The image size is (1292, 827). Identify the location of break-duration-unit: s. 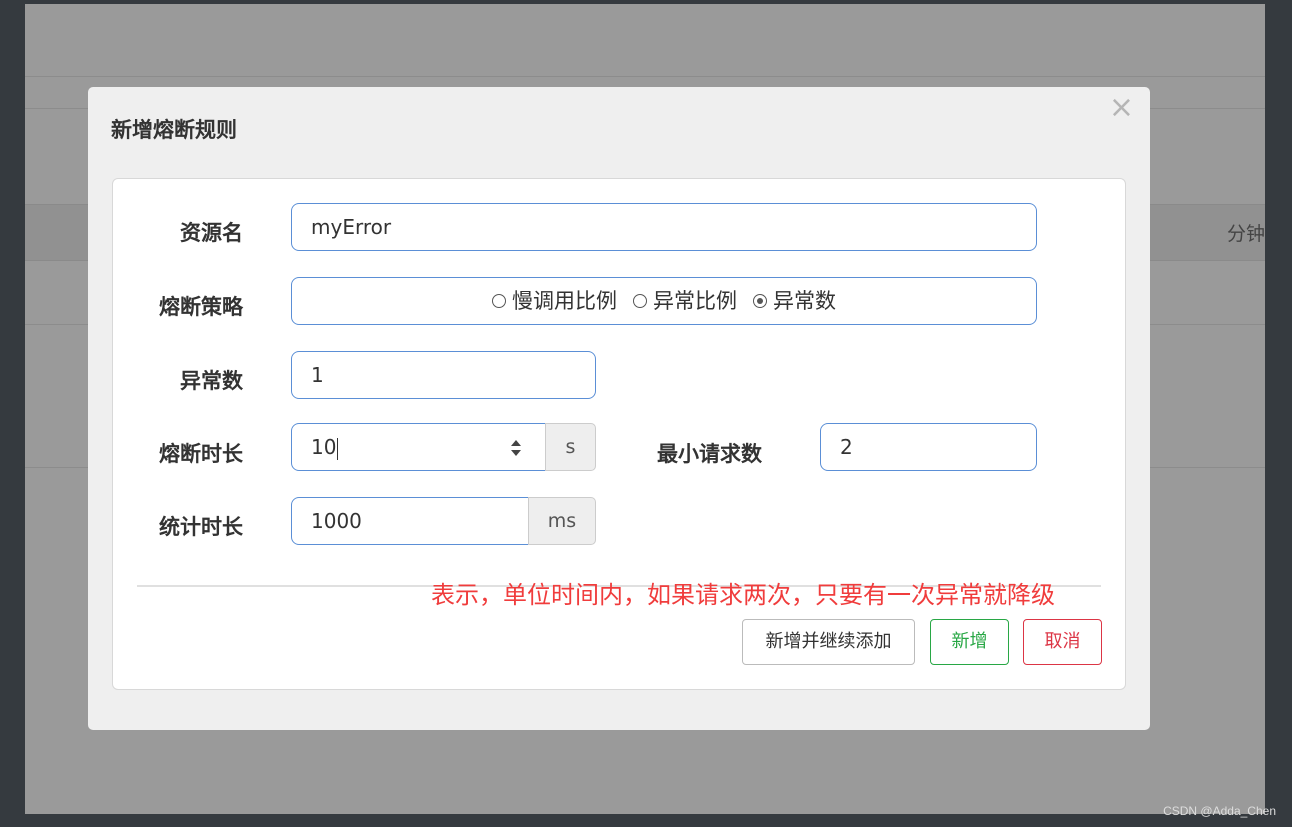
(570, 447).